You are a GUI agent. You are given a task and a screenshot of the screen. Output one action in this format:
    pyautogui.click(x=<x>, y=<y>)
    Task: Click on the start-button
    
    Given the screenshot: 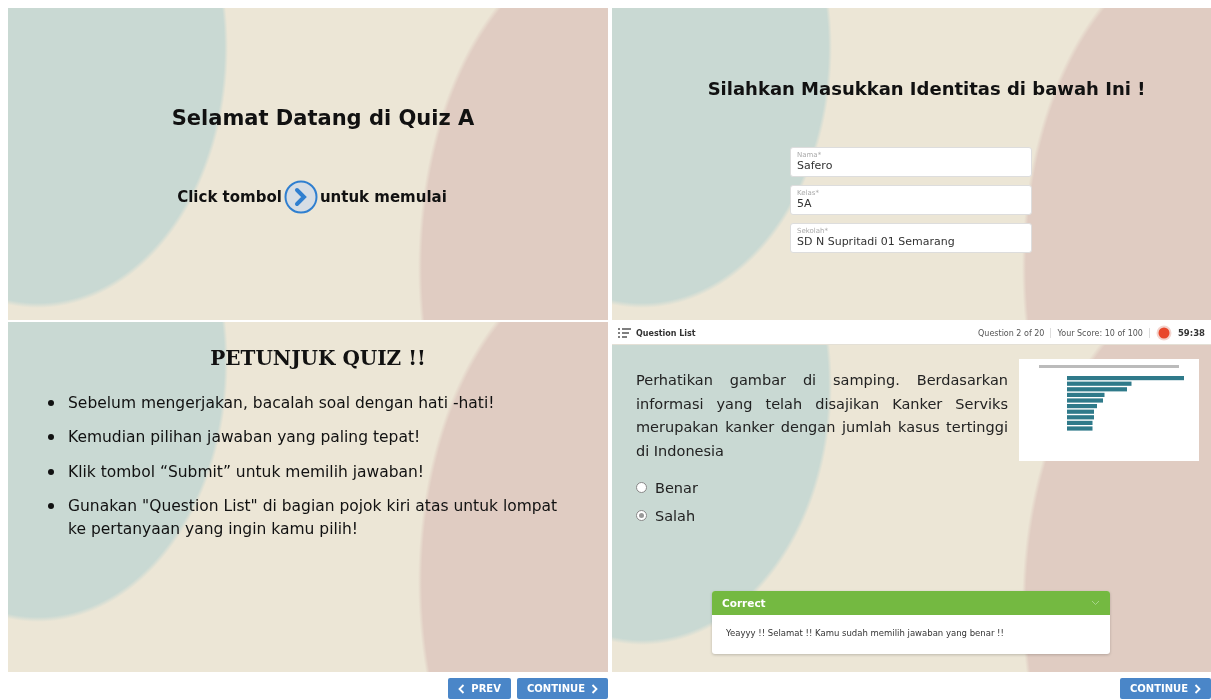 What is the action you would take?
    pyautogui.click(x=300, y=197)
    